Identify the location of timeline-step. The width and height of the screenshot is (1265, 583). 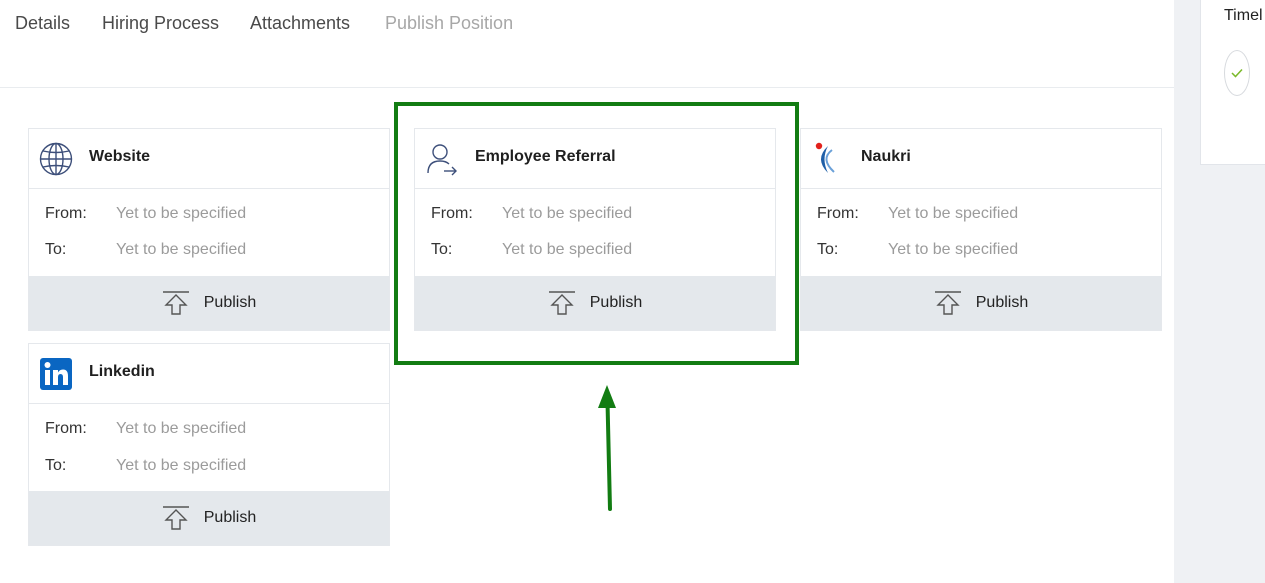
(1237, 73).